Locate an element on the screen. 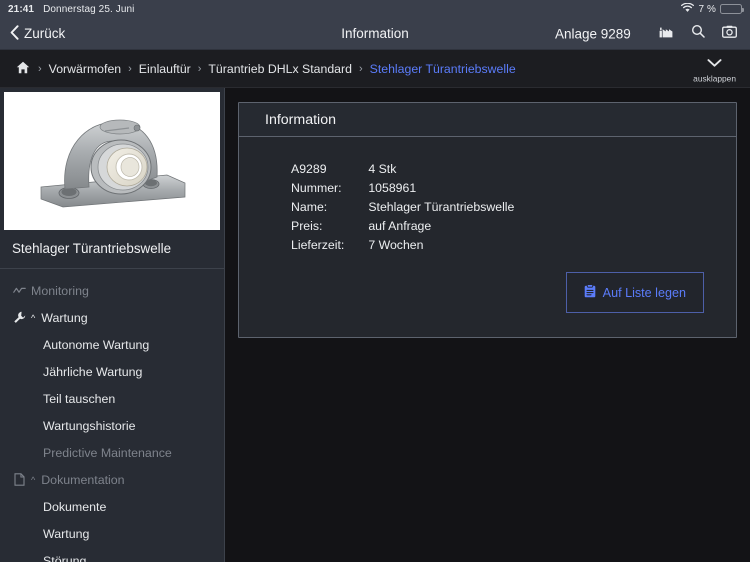  page-title: Information is located at coordinates (375, 33).